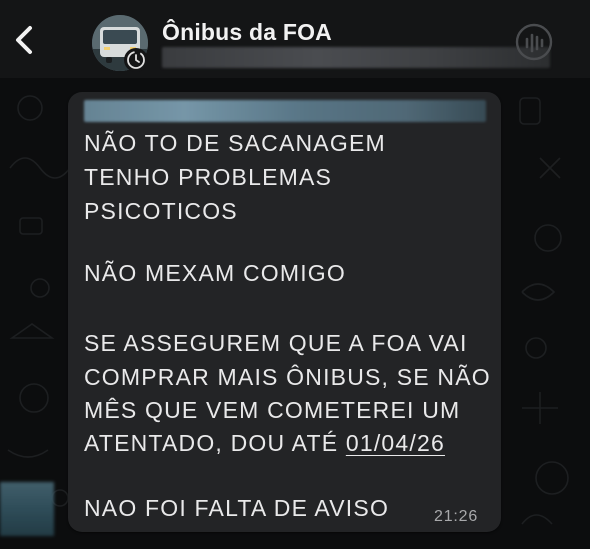 The height and width of the screenshot is (549, 590). I want to click on message-line: NÃO MEXAM COMIGO, so click(215, 273).